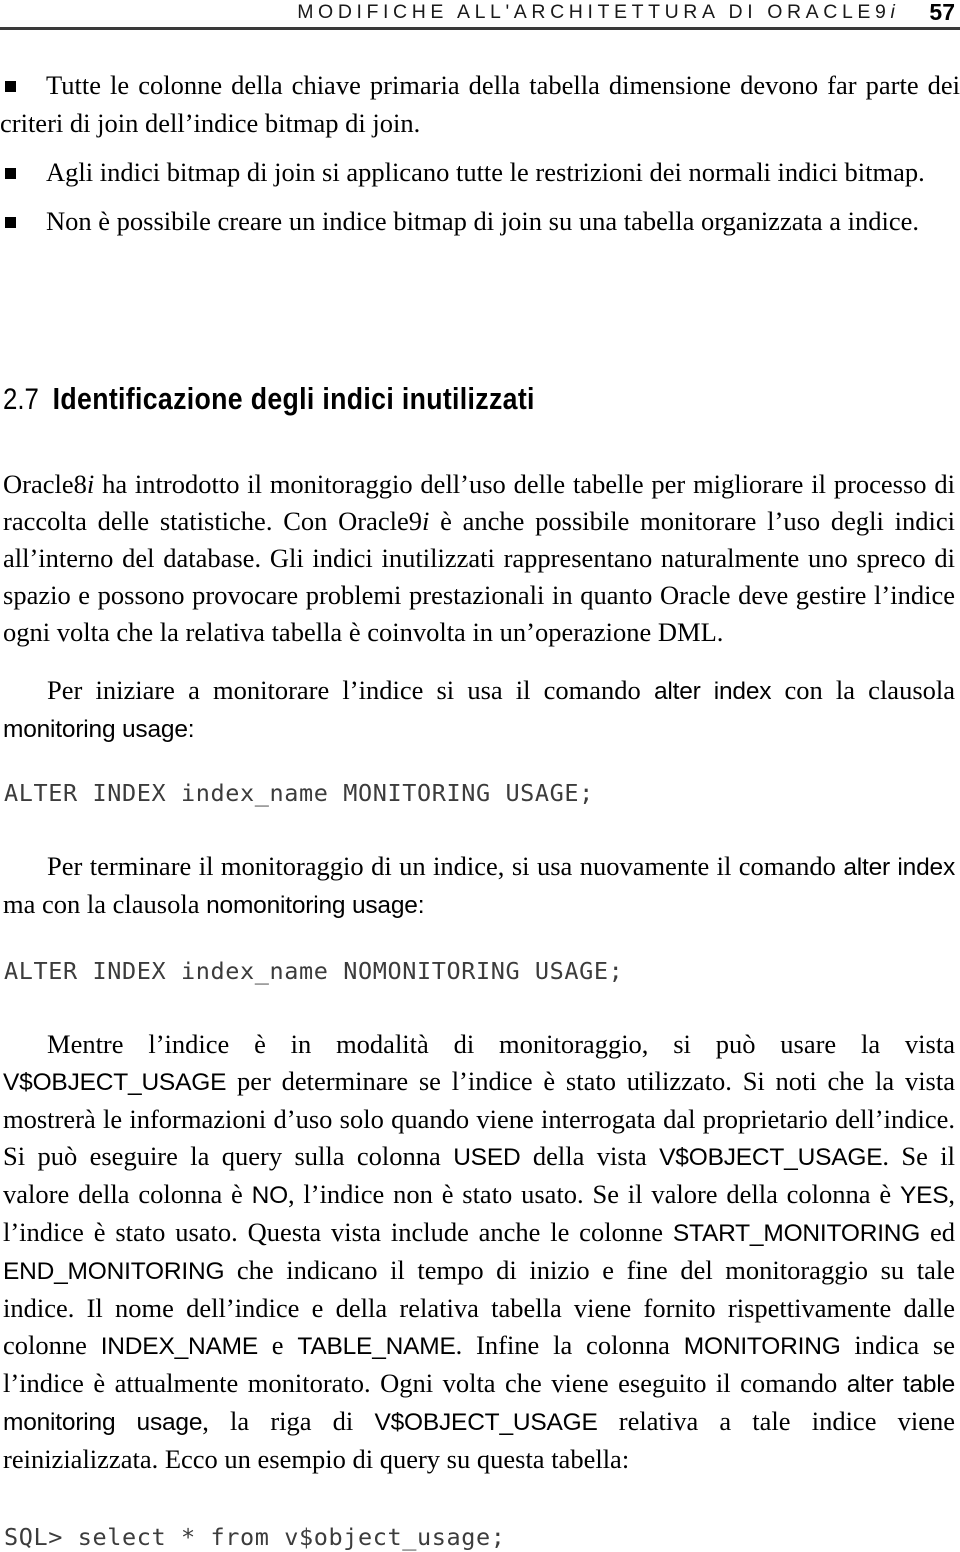 This screenshot has width=960, height=1552. Describe the element at coordinates (594, 12) in the screenshot. I see `running-head-title-text: MODIFICHE ALL'ARCHITETTURA DI ORACLE9` at that location.